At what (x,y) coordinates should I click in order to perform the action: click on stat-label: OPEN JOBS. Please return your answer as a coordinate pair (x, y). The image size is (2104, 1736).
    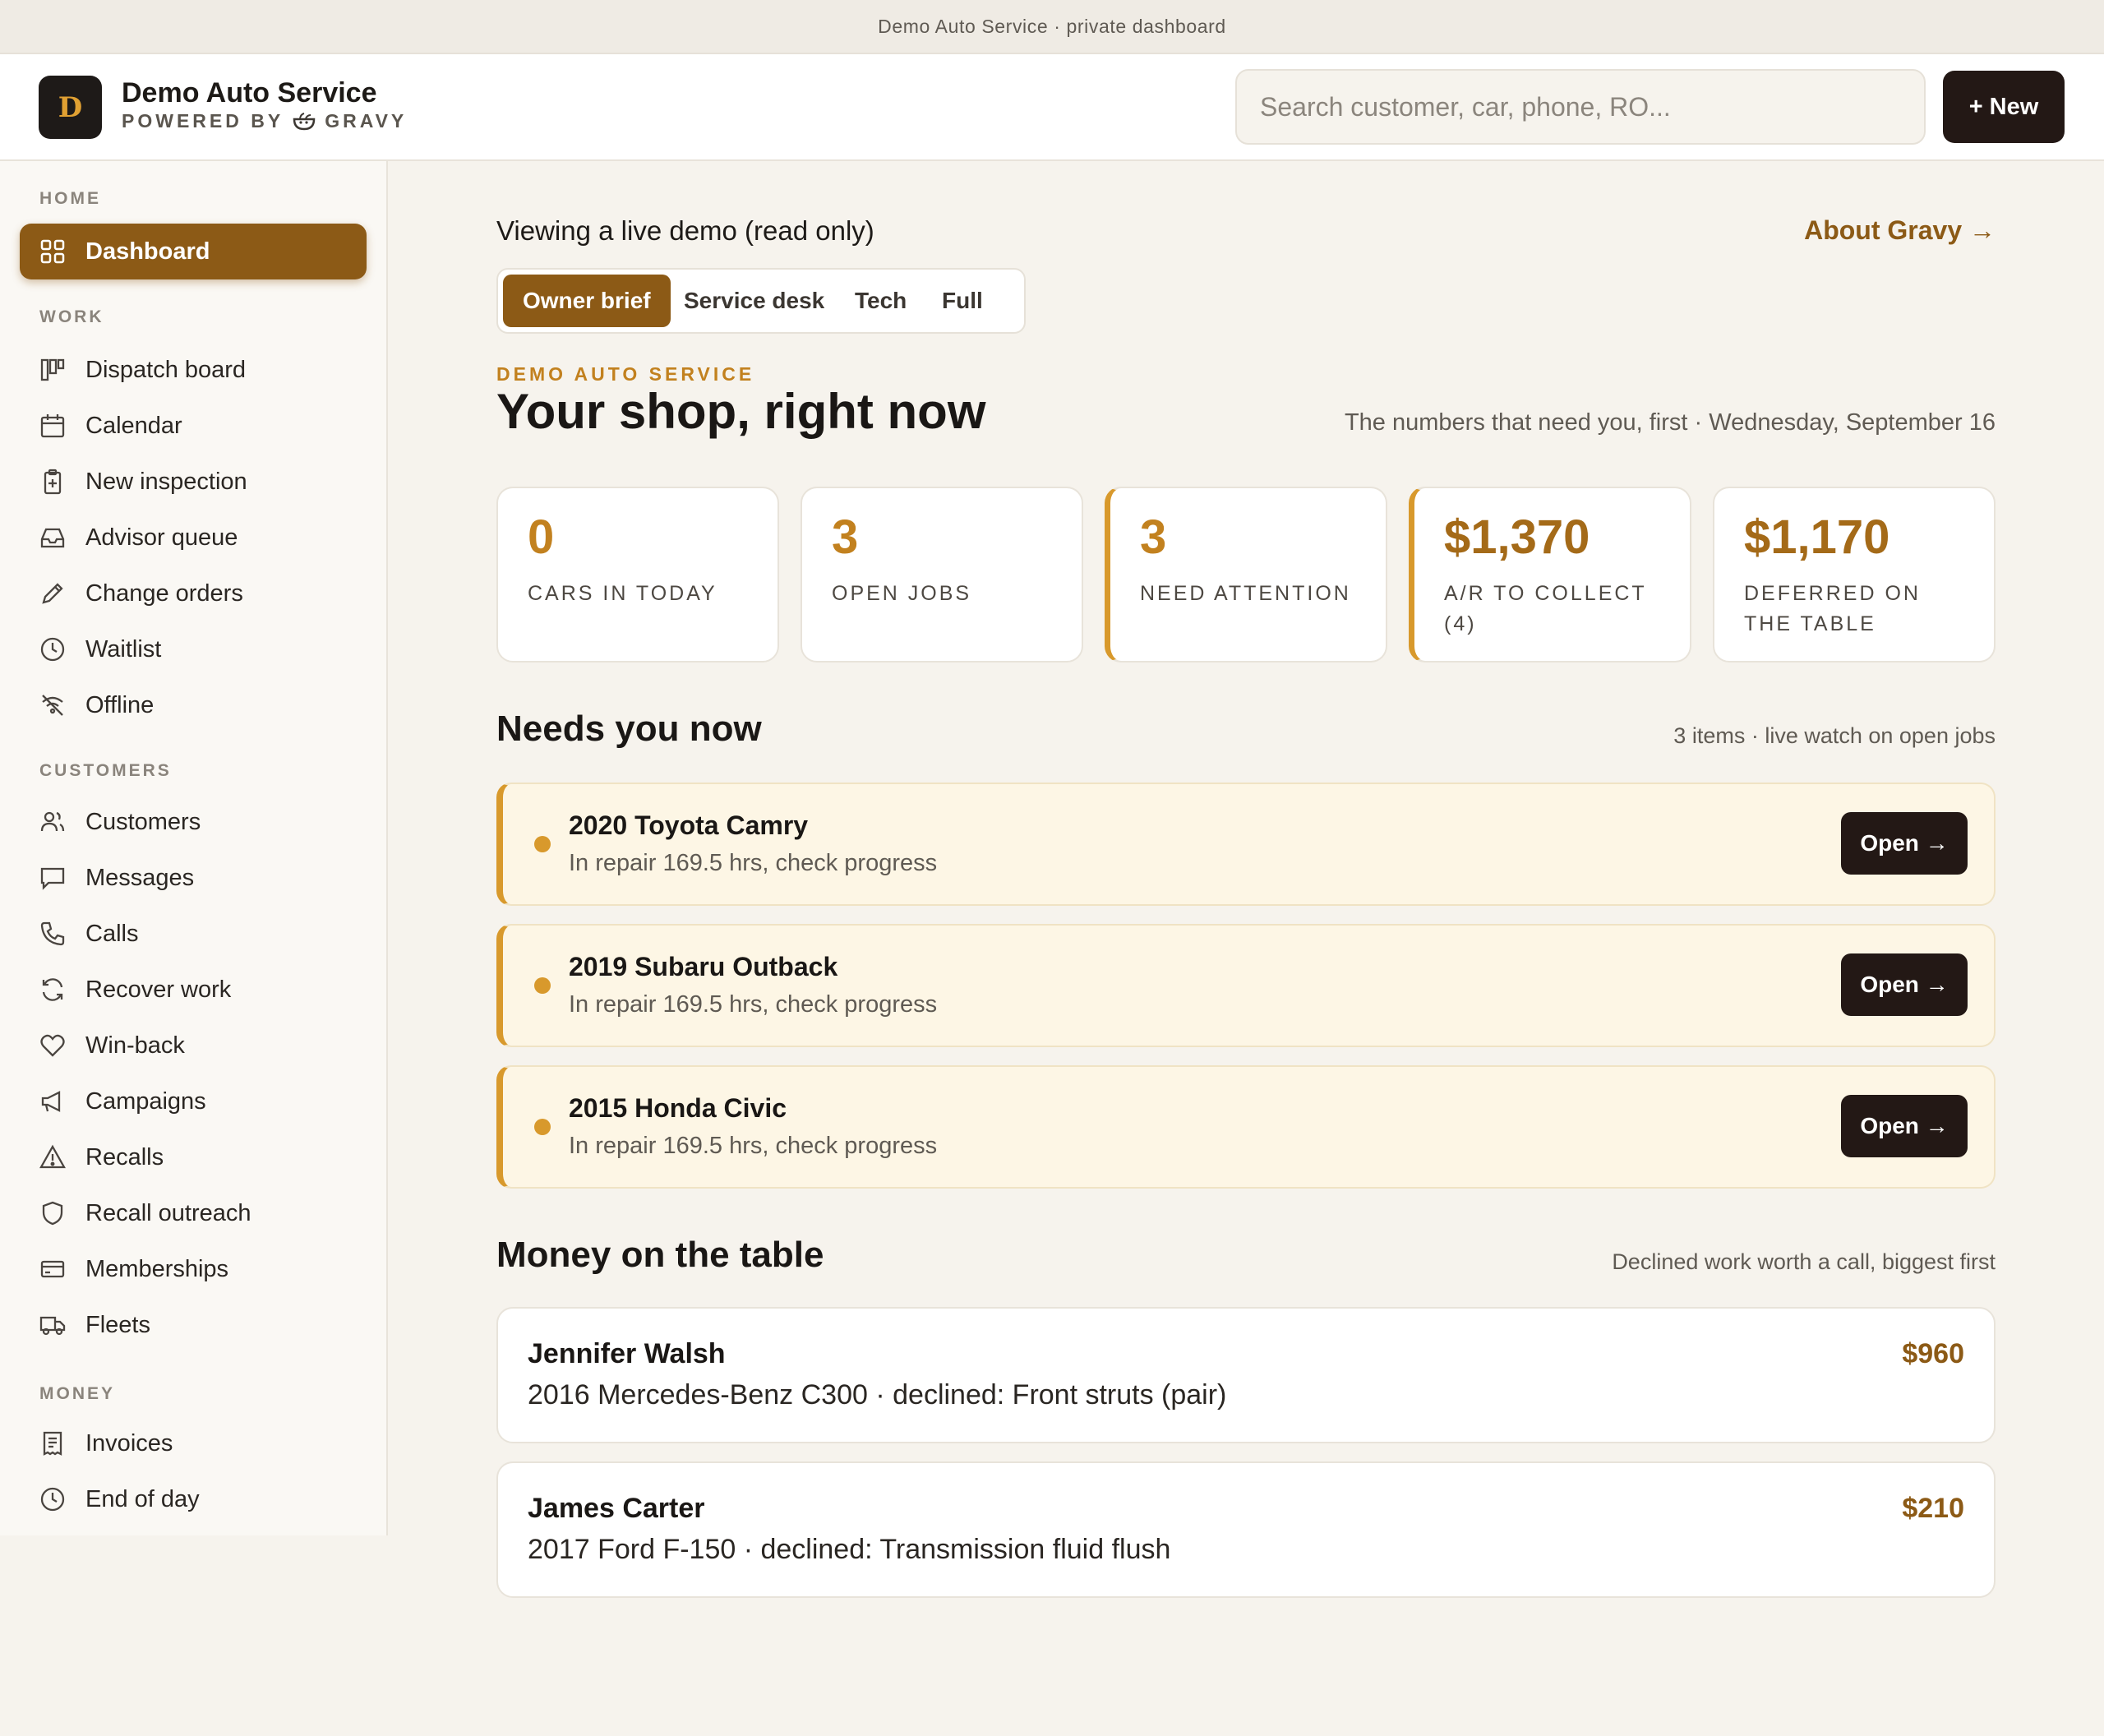
    Looking at the image, I should click on (902, 593).